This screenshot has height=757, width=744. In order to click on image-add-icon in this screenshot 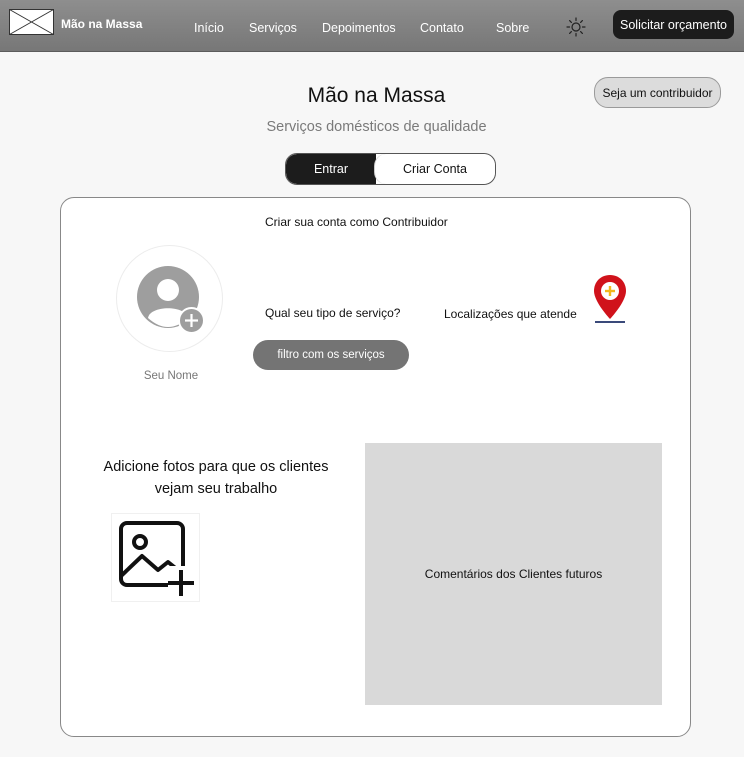, I will do `click(156, 558)`.